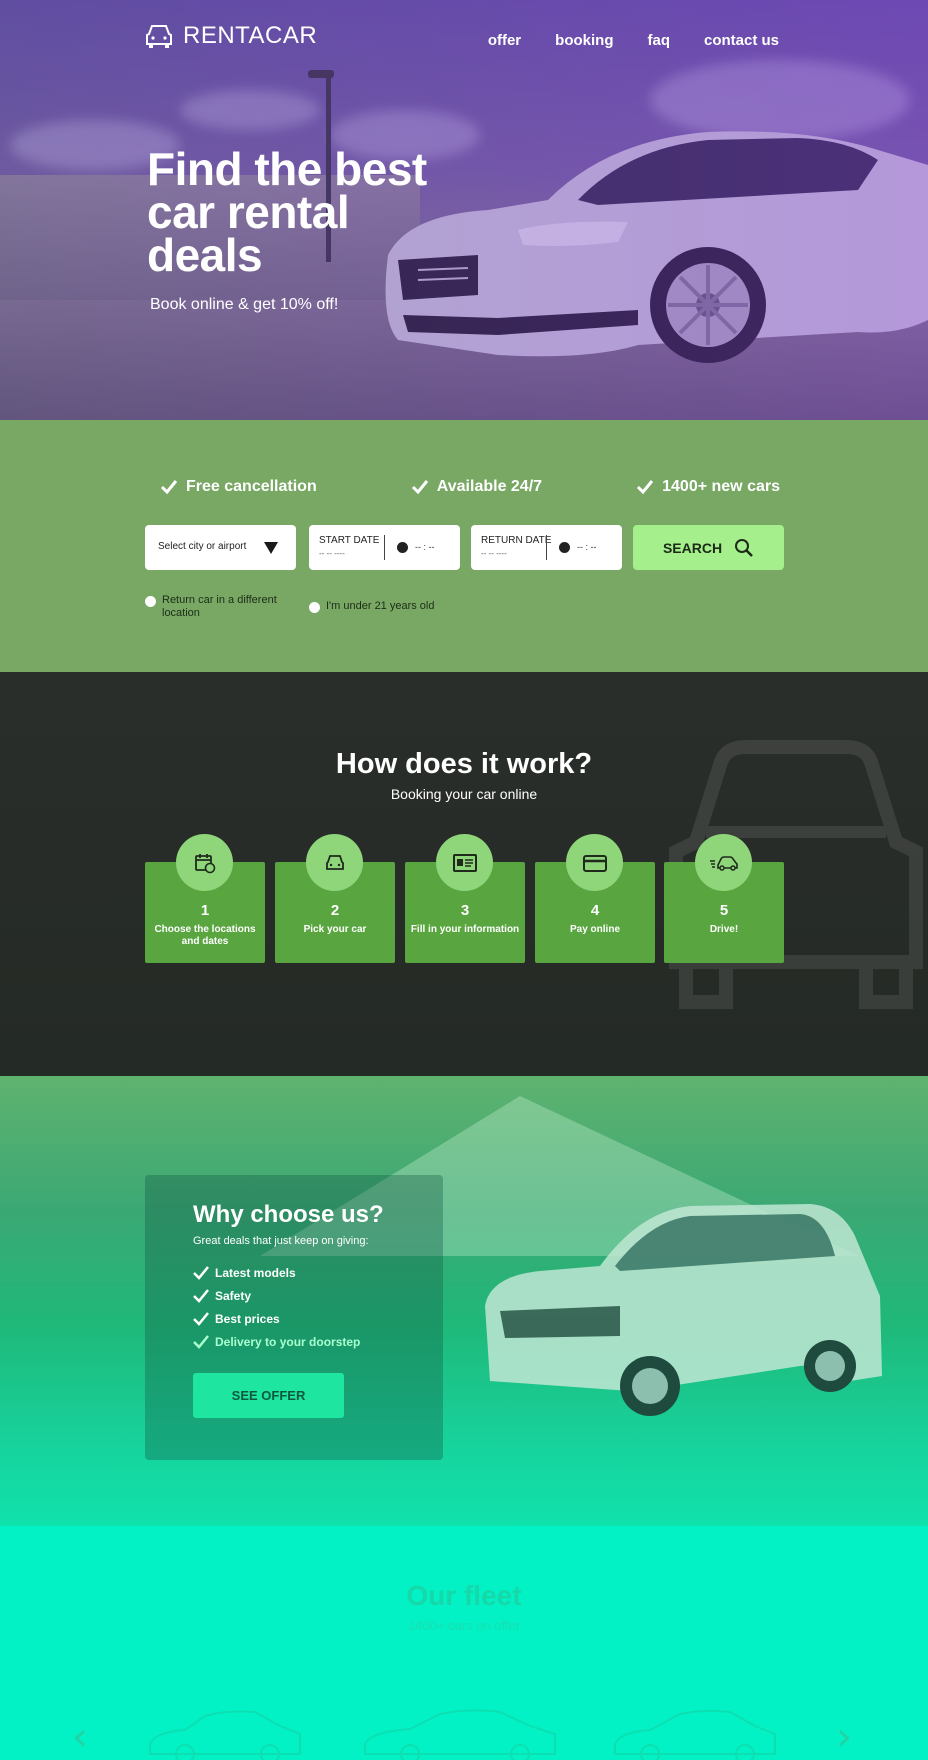  Describe the element at coordinates (744, 547) in the screenshot. I see `search-icon` at that location.